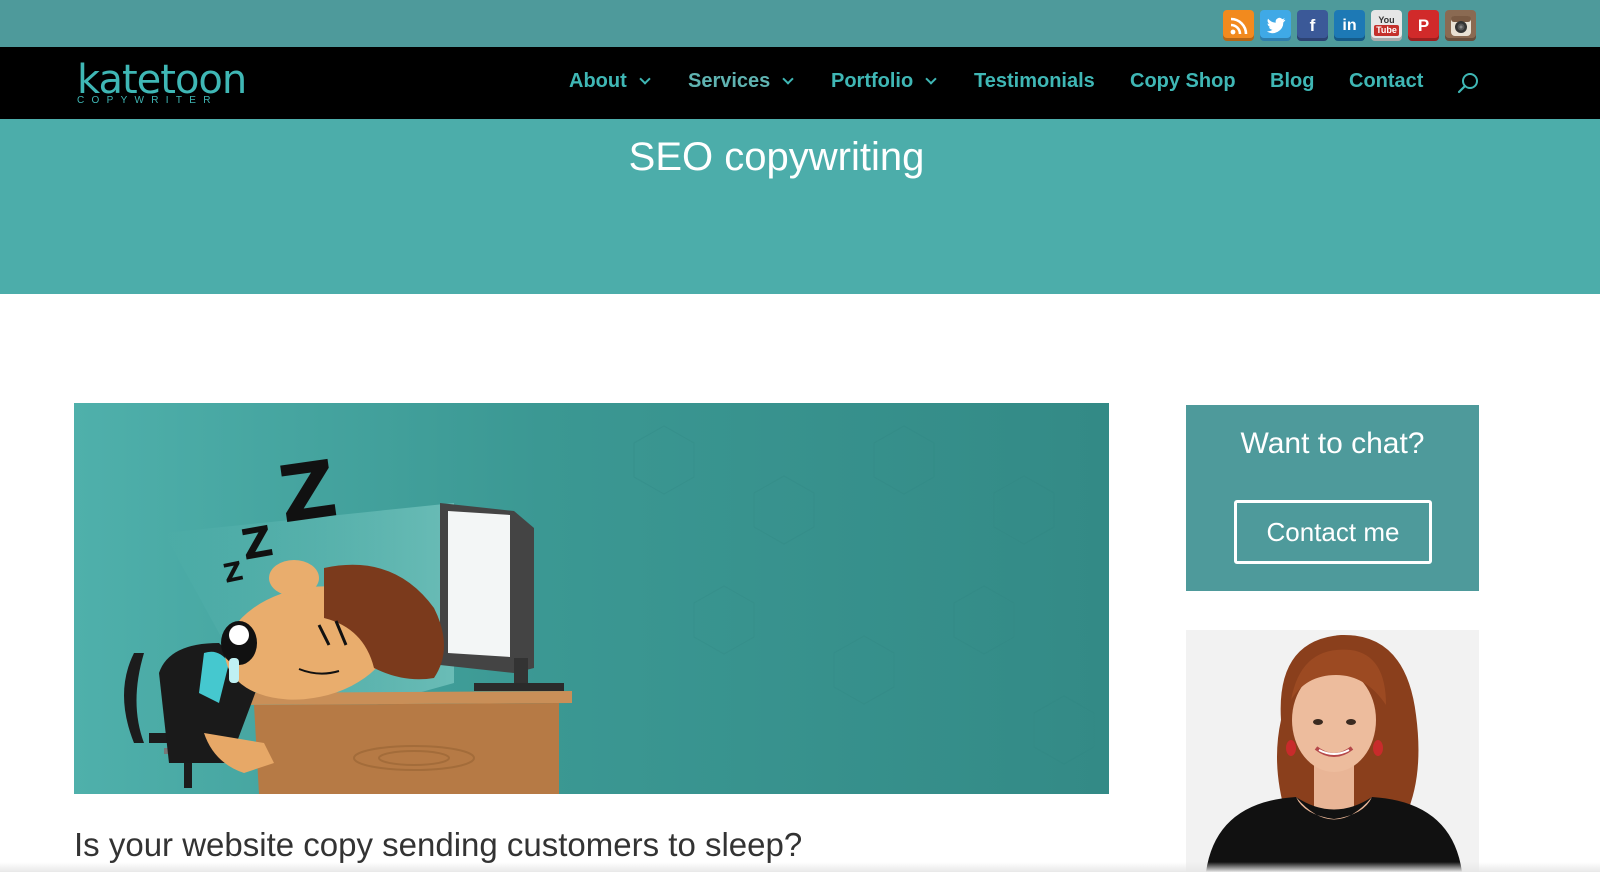  I want to click on contact-me-button: Contact me, so click(1333, 532).